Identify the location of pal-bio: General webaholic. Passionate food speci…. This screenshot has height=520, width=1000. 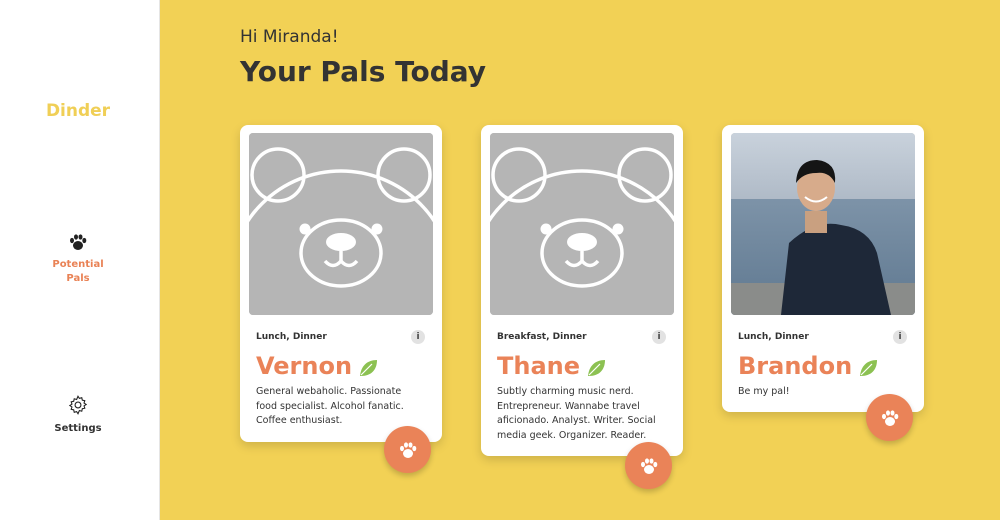
(330, 406).